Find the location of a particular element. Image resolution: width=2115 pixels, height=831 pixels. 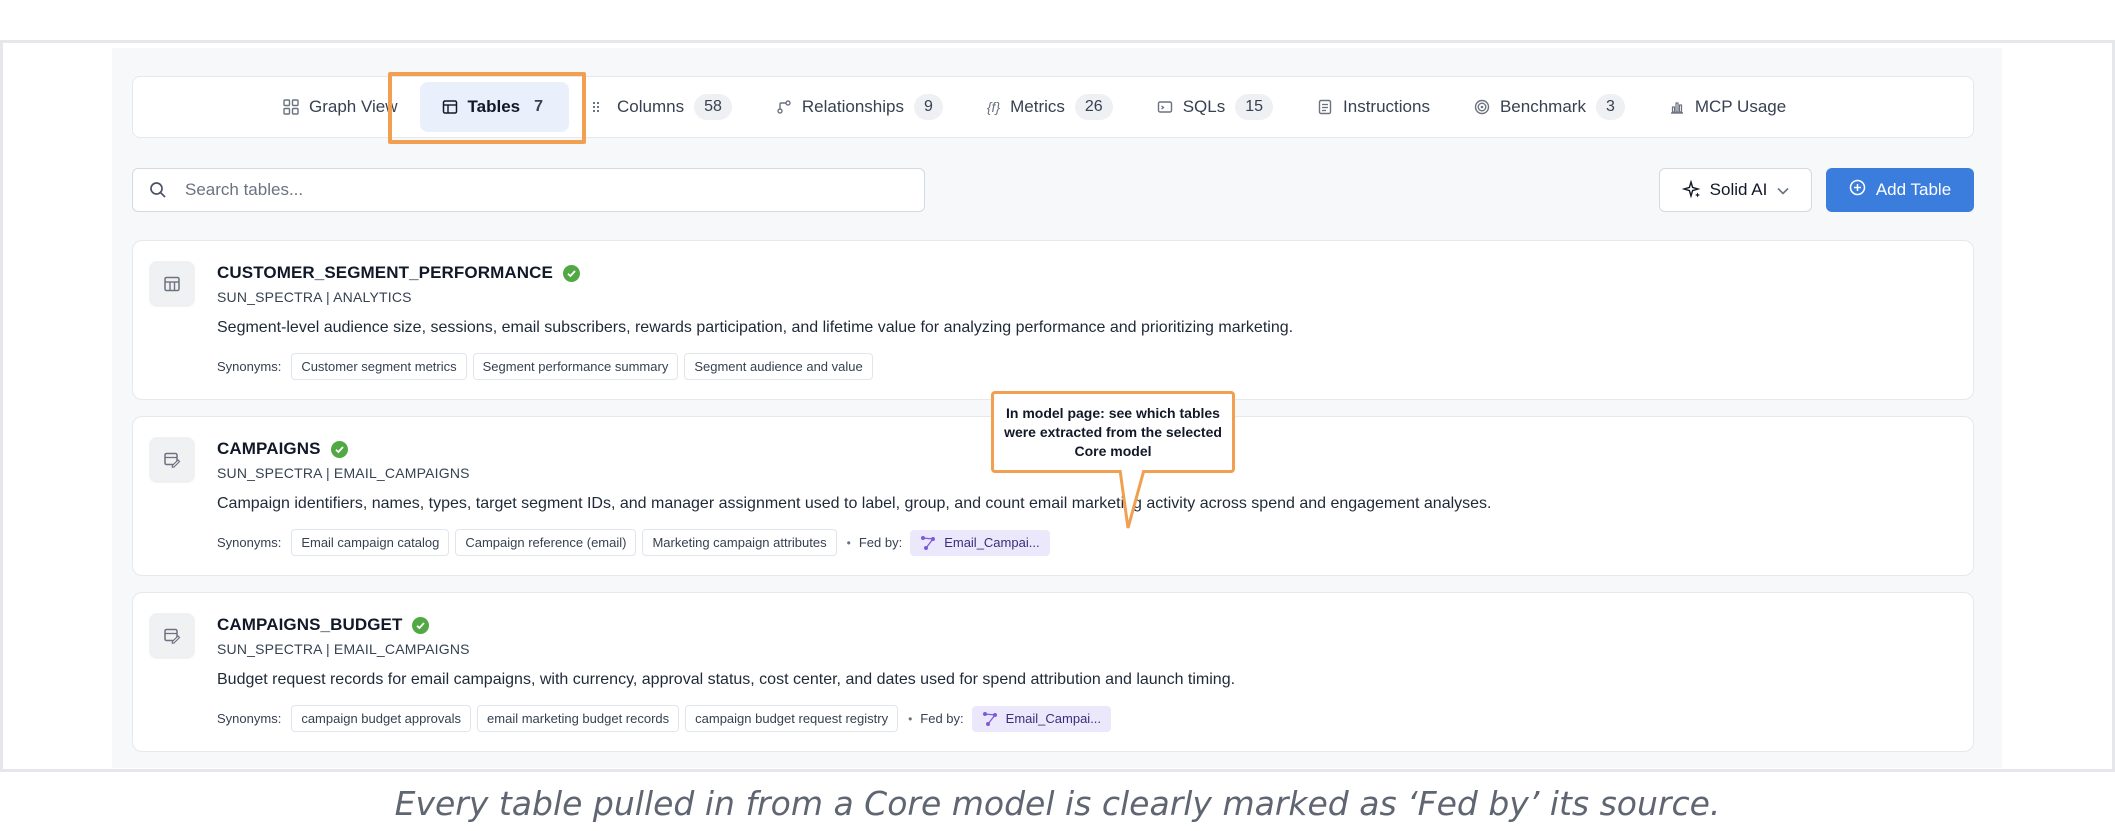

add-table-label: Add Table is located at coordinates (1913, 189).